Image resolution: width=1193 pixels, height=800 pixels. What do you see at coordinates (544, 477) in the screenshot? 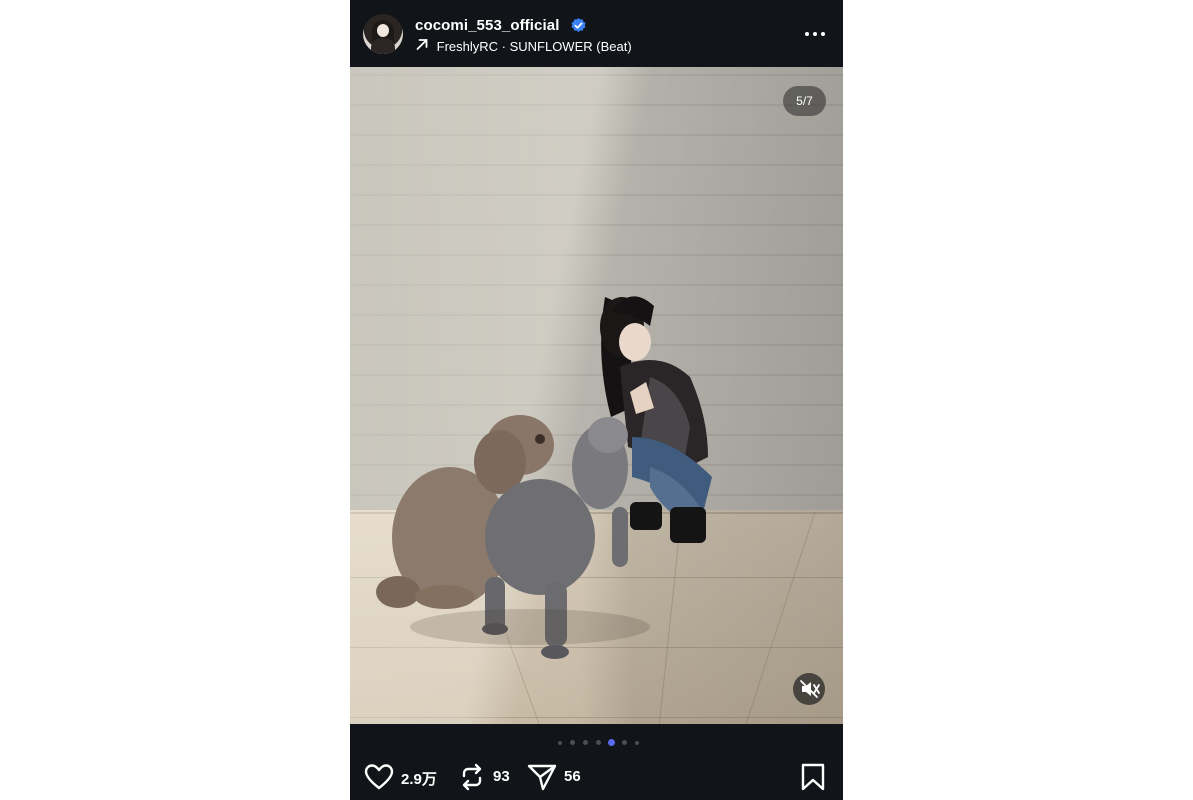
I see `photo-subjects` at bounding box center [544, 477].